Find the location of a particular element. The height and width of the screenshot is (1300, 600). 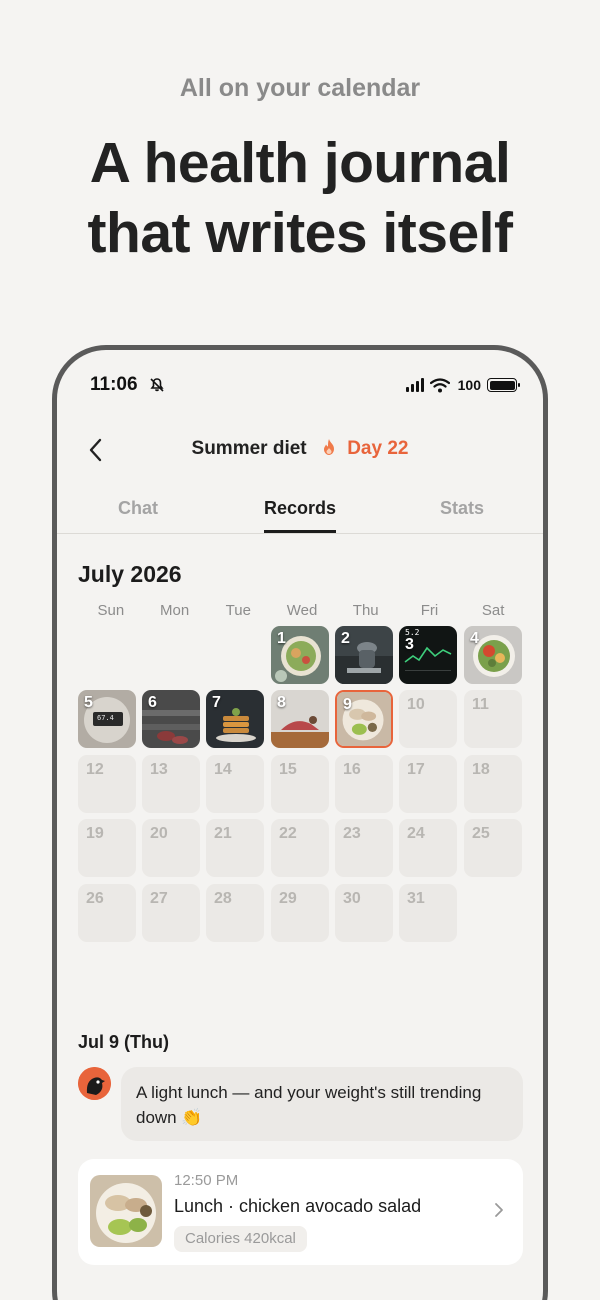

calendar-day-8: 8 is located at coordinates (300, 719).